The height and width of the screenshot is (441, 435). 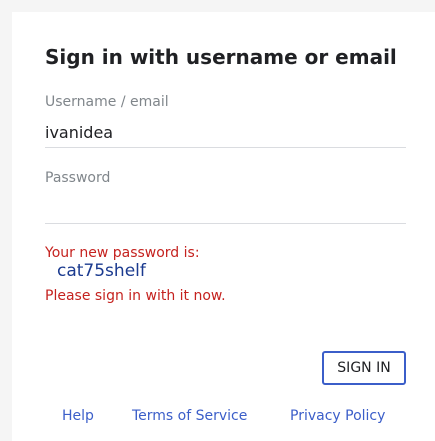 What do you see at coordinates (364, 368) in the screenshot?
I see `sign-in-button: SIGN IN` at bounding box center [364, 368].